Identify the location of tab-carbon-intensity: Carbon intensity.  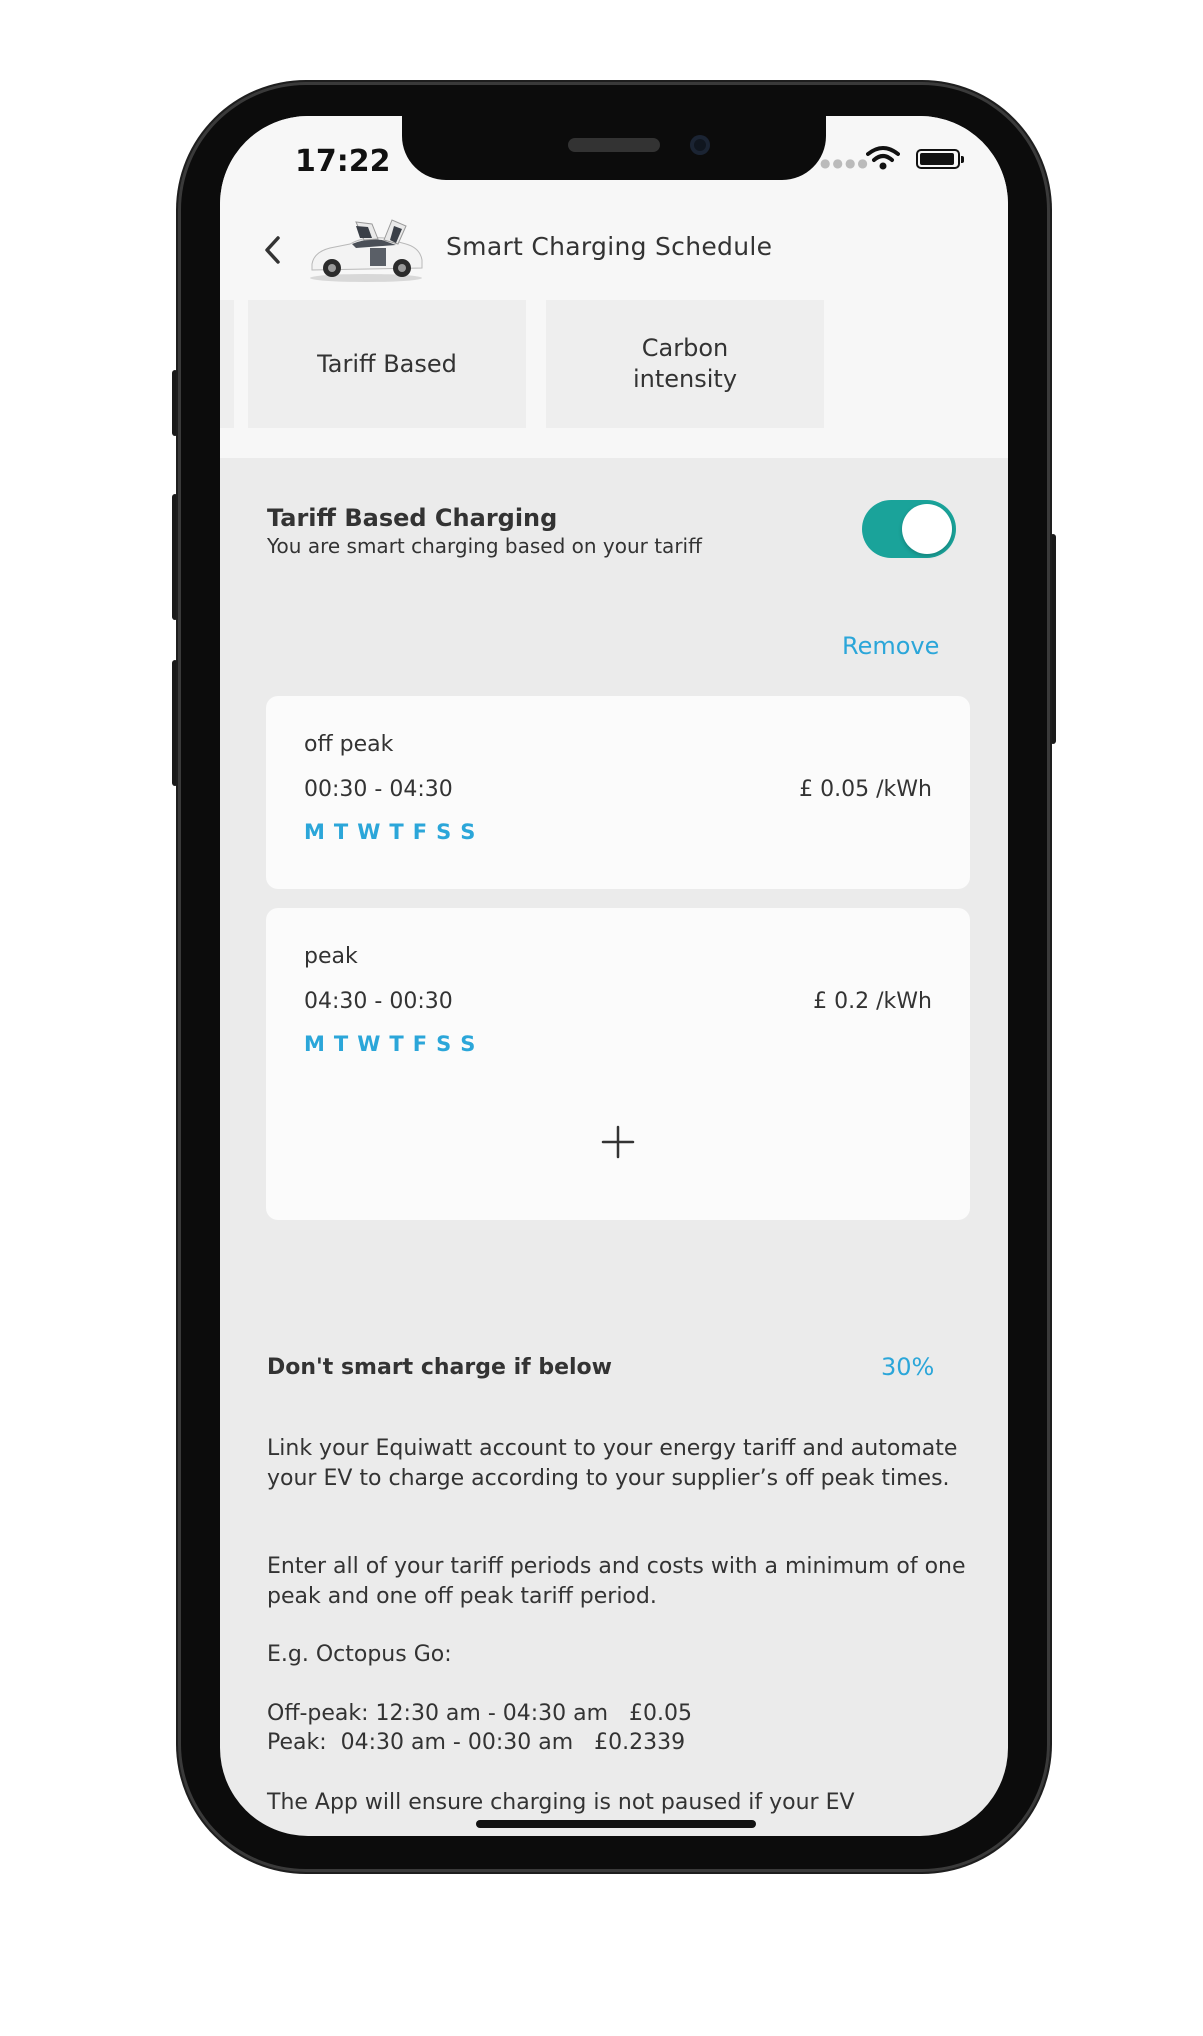
(685, 364).